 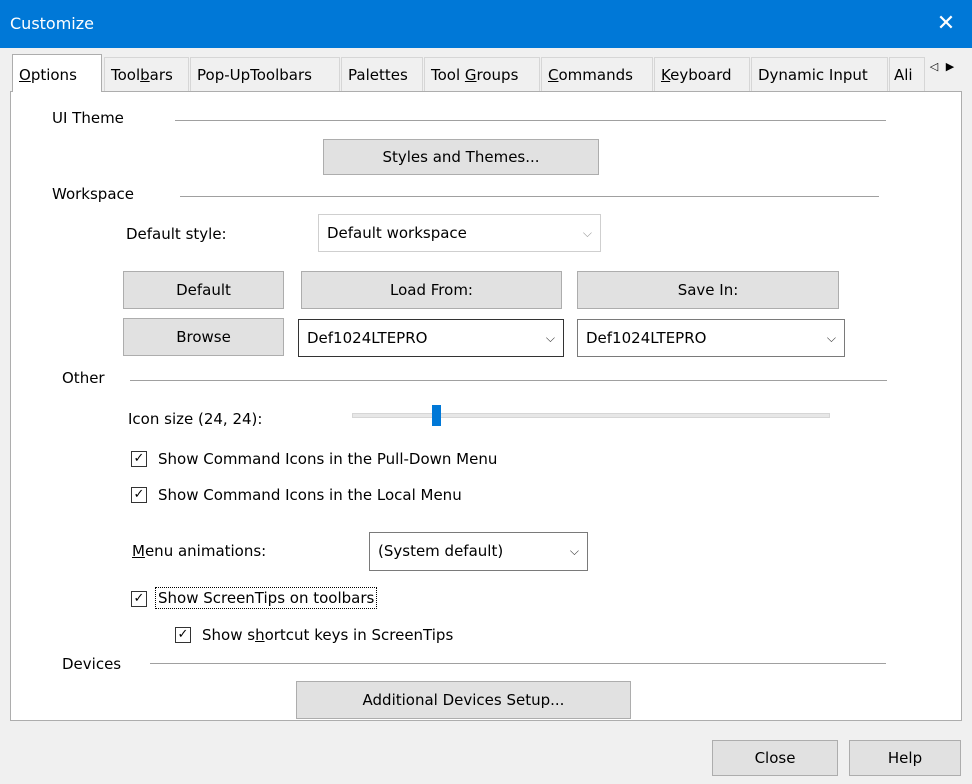 I want to click on tab-popup-toolbars: Pop-UpToolbars, so click(x=265, y=74).